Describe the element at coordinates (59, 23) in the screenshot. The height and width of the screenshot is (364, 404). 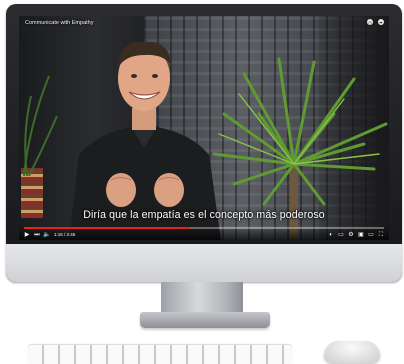
I see `video-title: Communicate with Empathy` at that location.